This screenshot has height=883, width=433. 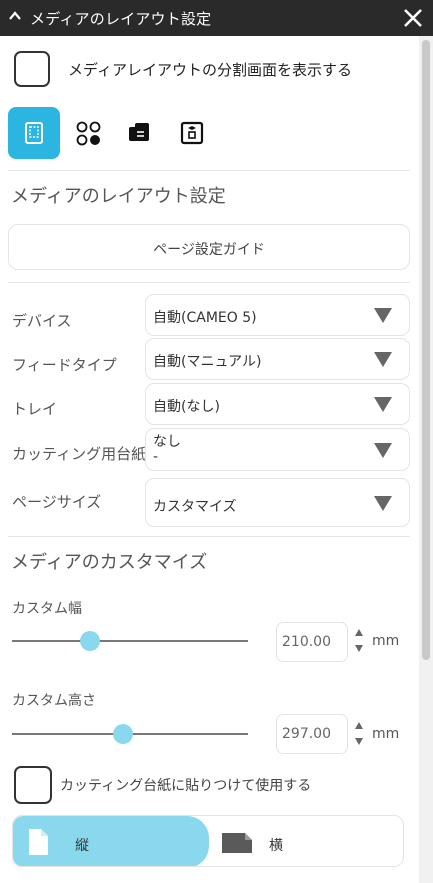 I want to click on custom-width-unit: mm, so click(x=386, y=641).